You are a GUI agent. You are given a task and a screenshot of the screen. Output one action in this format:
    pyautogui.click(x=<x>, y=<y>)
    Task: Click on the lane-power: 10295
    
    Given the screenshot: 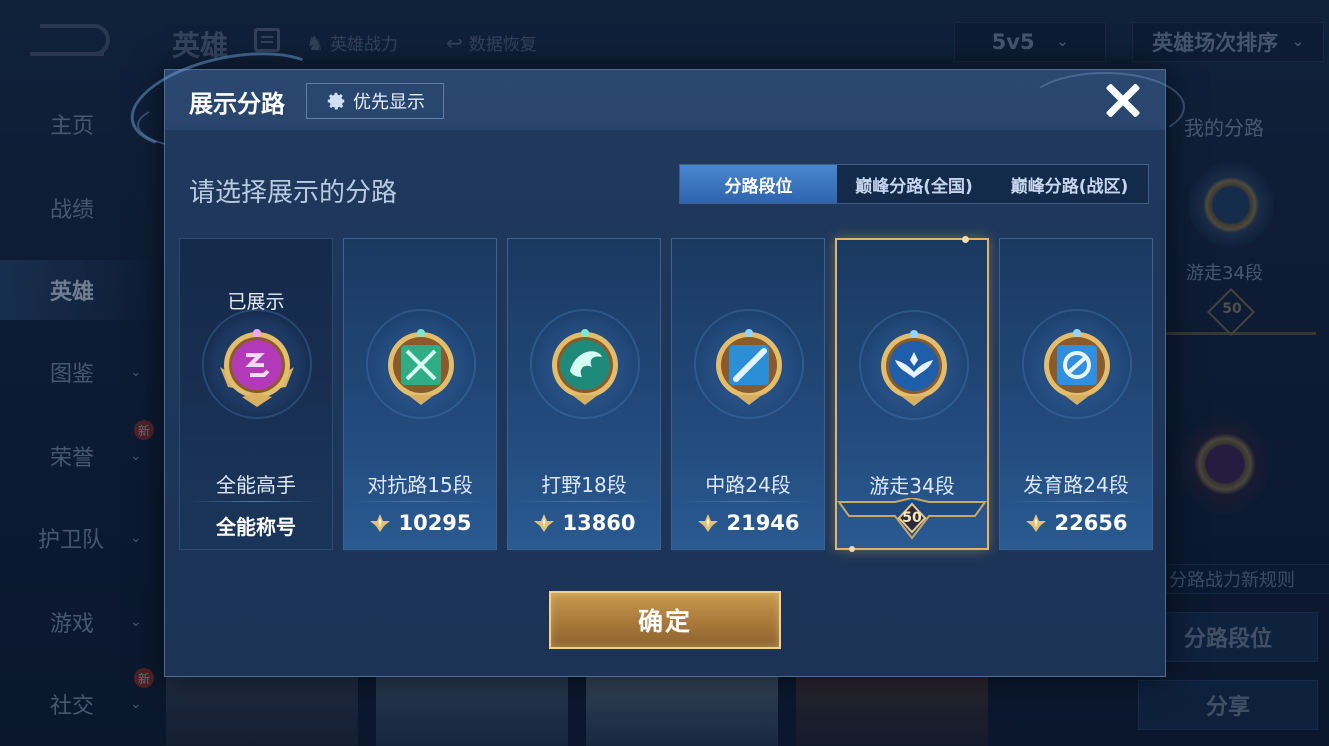 What is the action you would take?
    pyautogui.click(x=420, y=523)
    